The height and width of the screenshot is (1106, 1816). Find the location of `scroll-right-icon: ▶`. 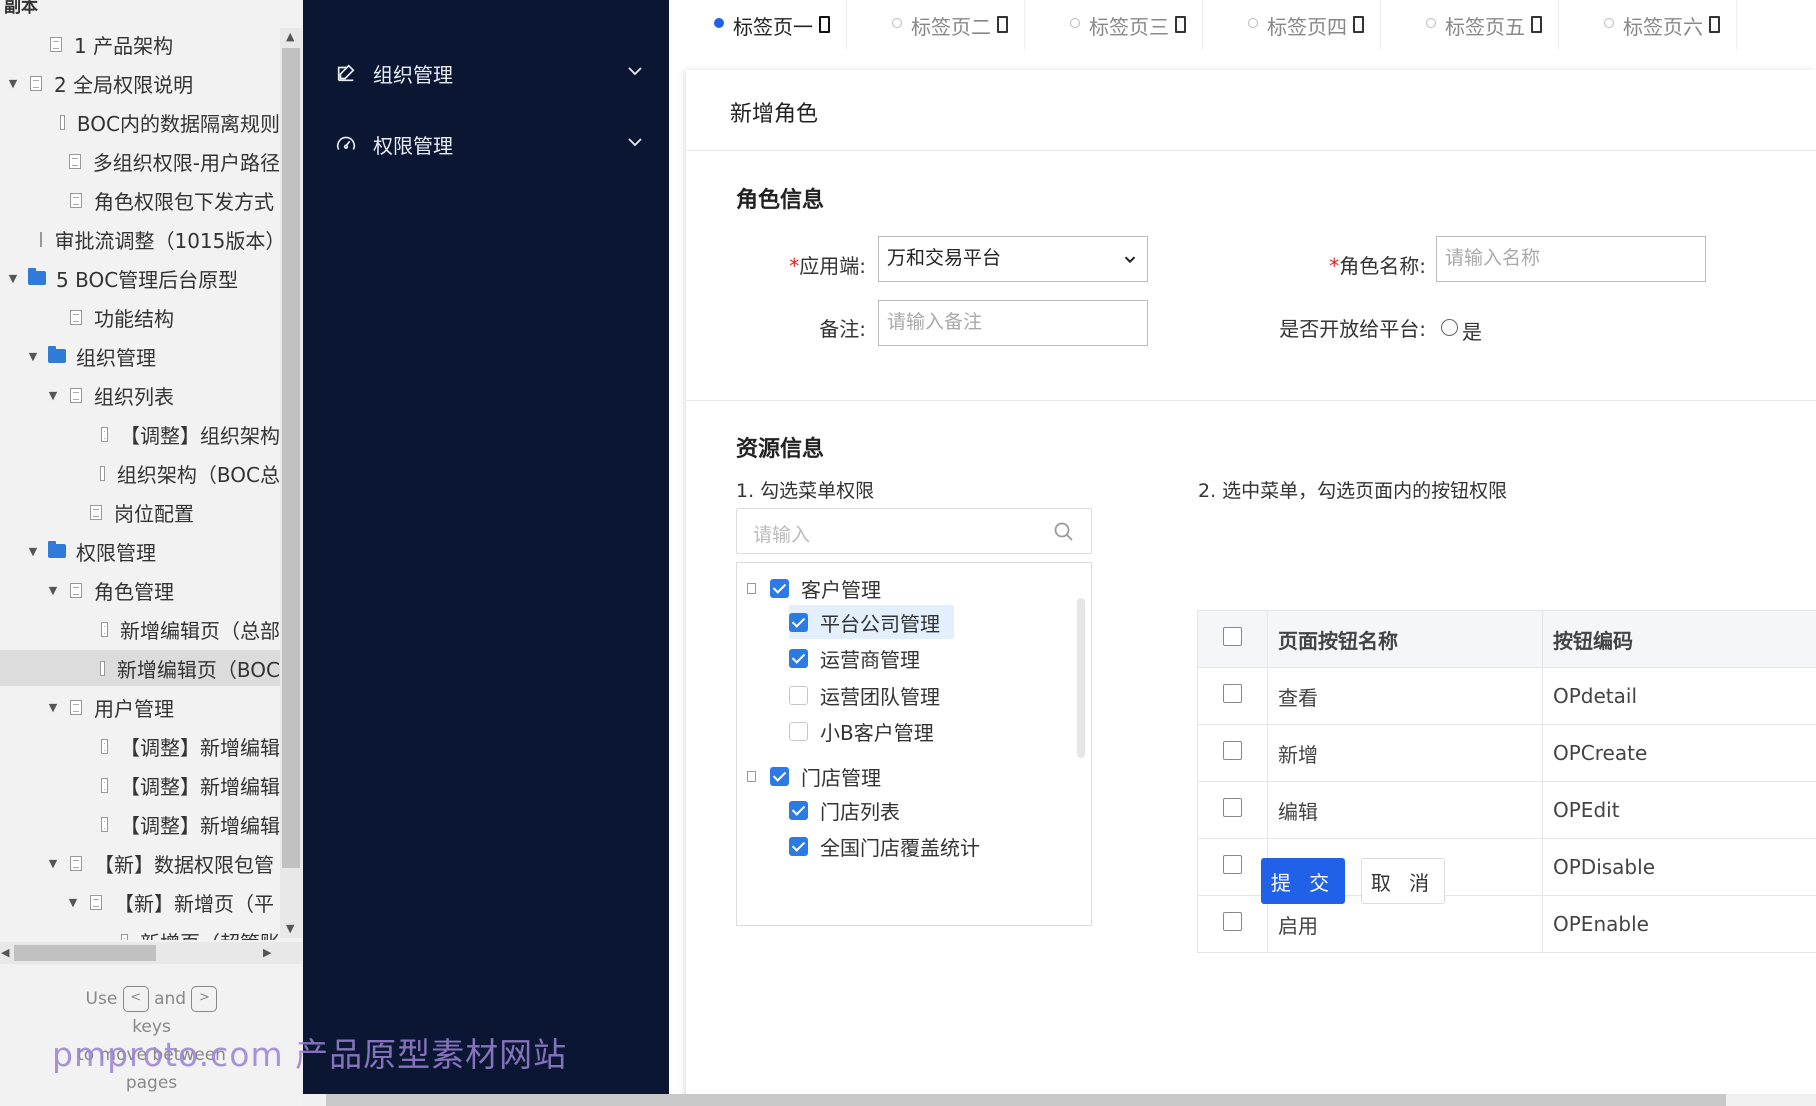

scroll-right-icon: ▶ is located at coordinates (267, 952).